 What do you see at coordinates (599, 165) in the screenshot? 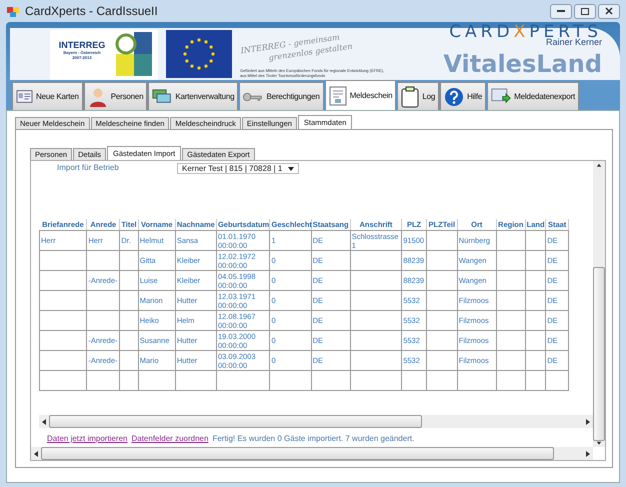
I see `scroll-up-icon` at bounding box center [599, 165].